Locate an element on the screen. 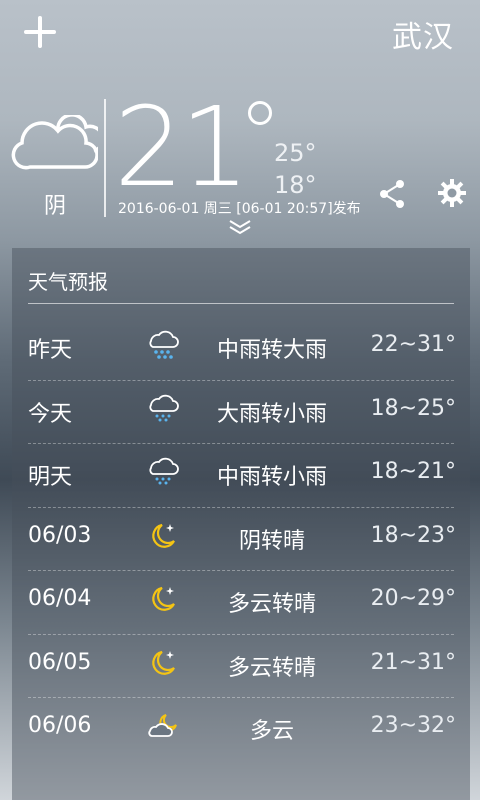 This screenshot has width=480, height=800. forecast-row: 06/03 阴转晴 18~23° is located at coordinates (241, 538).